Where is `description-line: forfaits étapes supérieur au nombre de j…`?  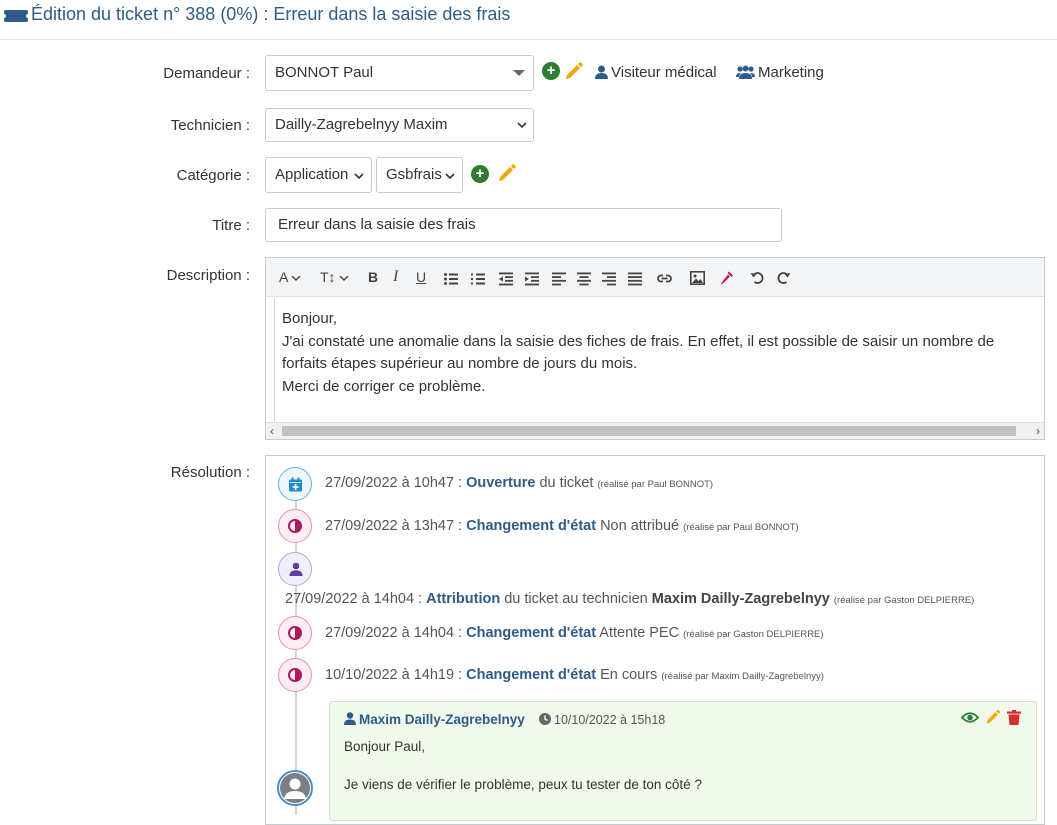 description-line: forfaits étapes supérieur au nombre de j… is located at coordinates (460, 363).